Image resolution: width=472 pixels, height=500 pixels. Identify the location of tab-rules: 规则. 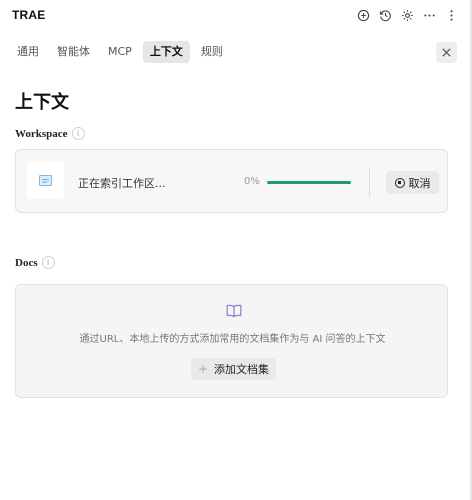
(212, 52).